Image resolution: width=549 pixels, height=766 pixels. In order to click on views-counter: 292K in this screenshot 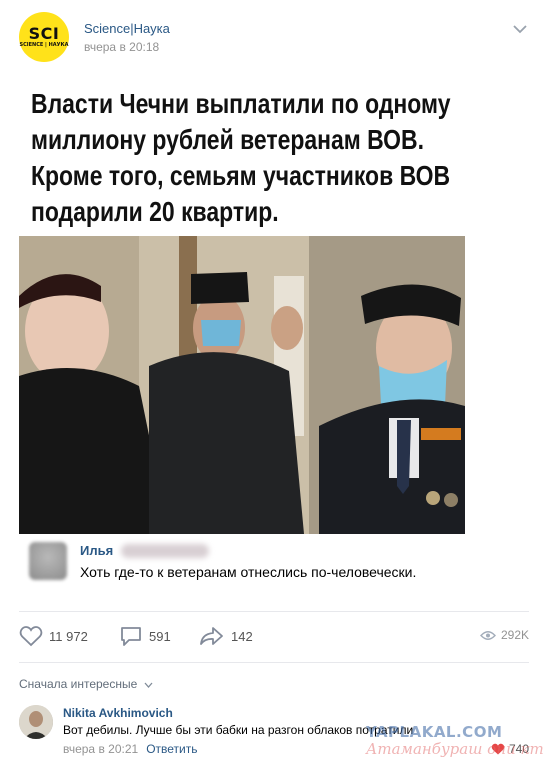, I will do `click(504, 635)`.